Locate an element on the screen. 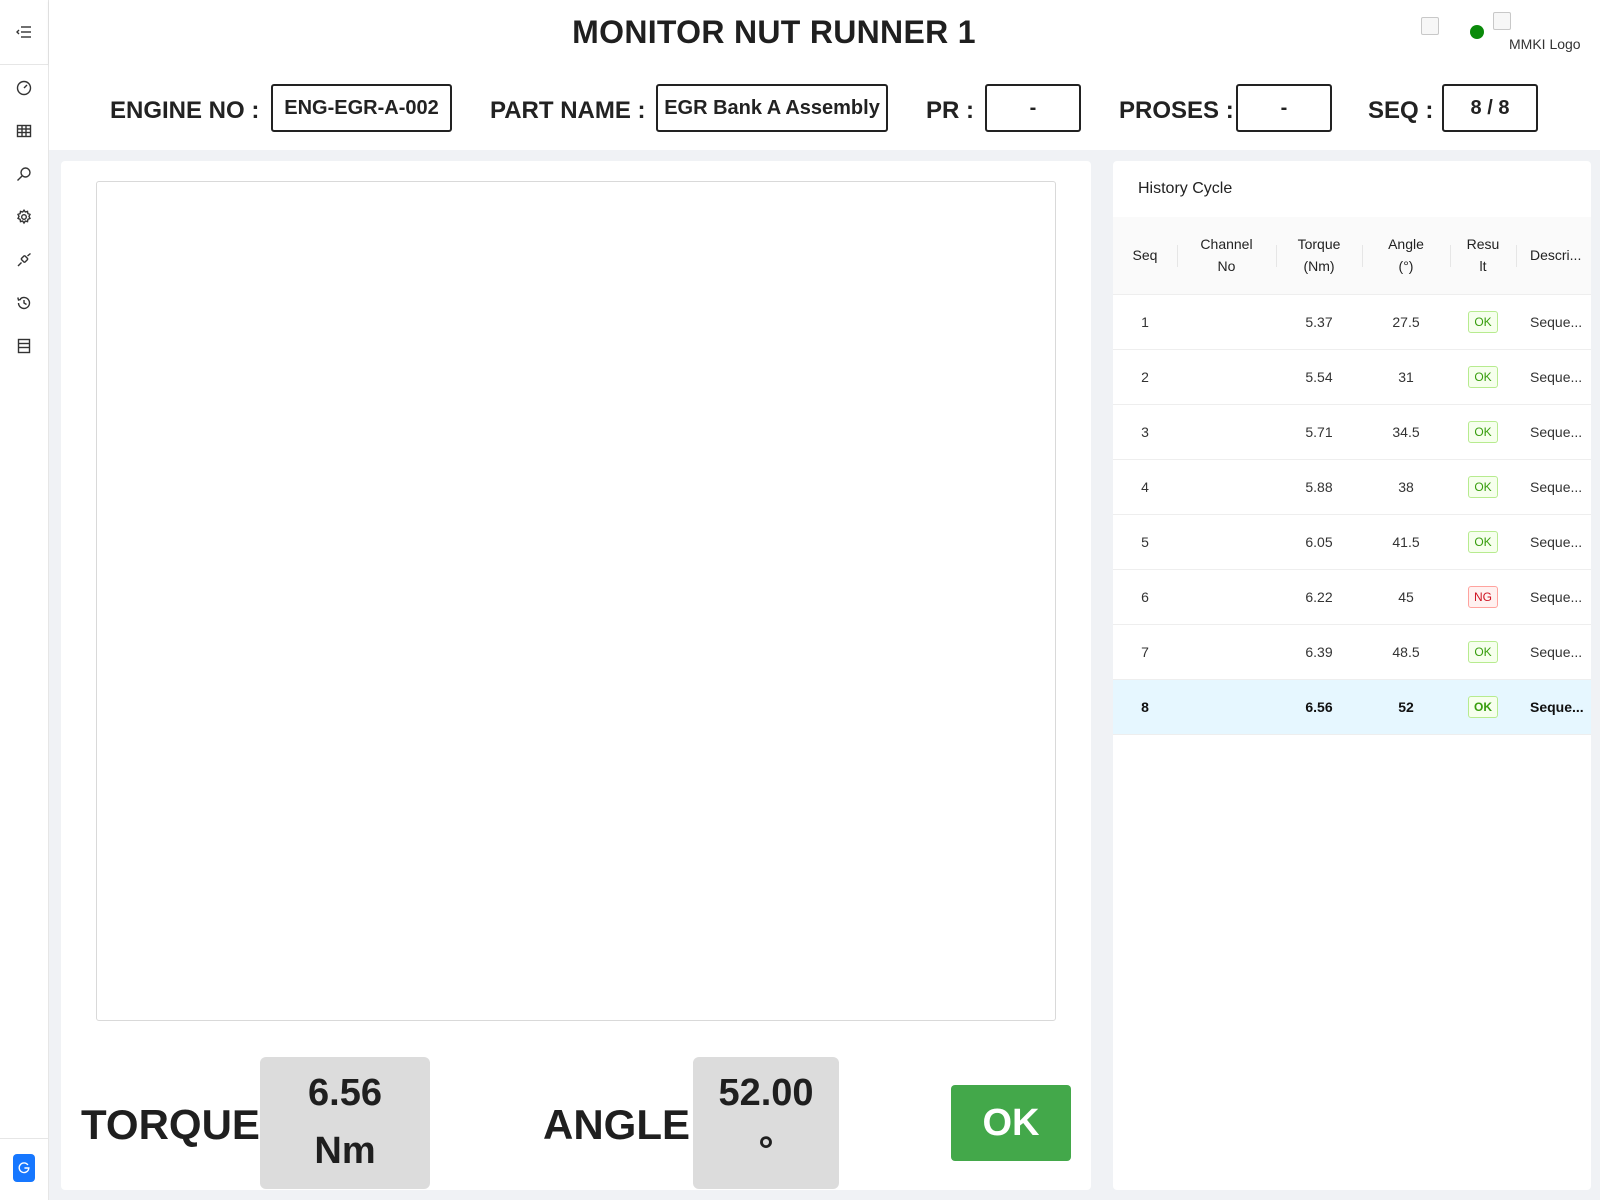  cell-torque: 6.05 is located at coordinates (1319, 542).